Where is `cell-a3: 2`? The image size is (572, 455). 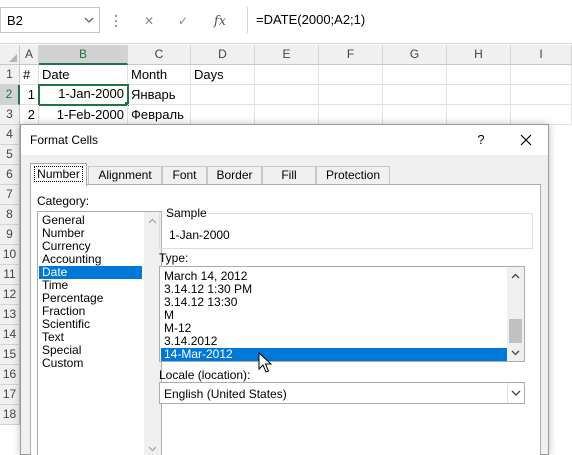
cell-a3: 2 is located at coordinates (29, 115).